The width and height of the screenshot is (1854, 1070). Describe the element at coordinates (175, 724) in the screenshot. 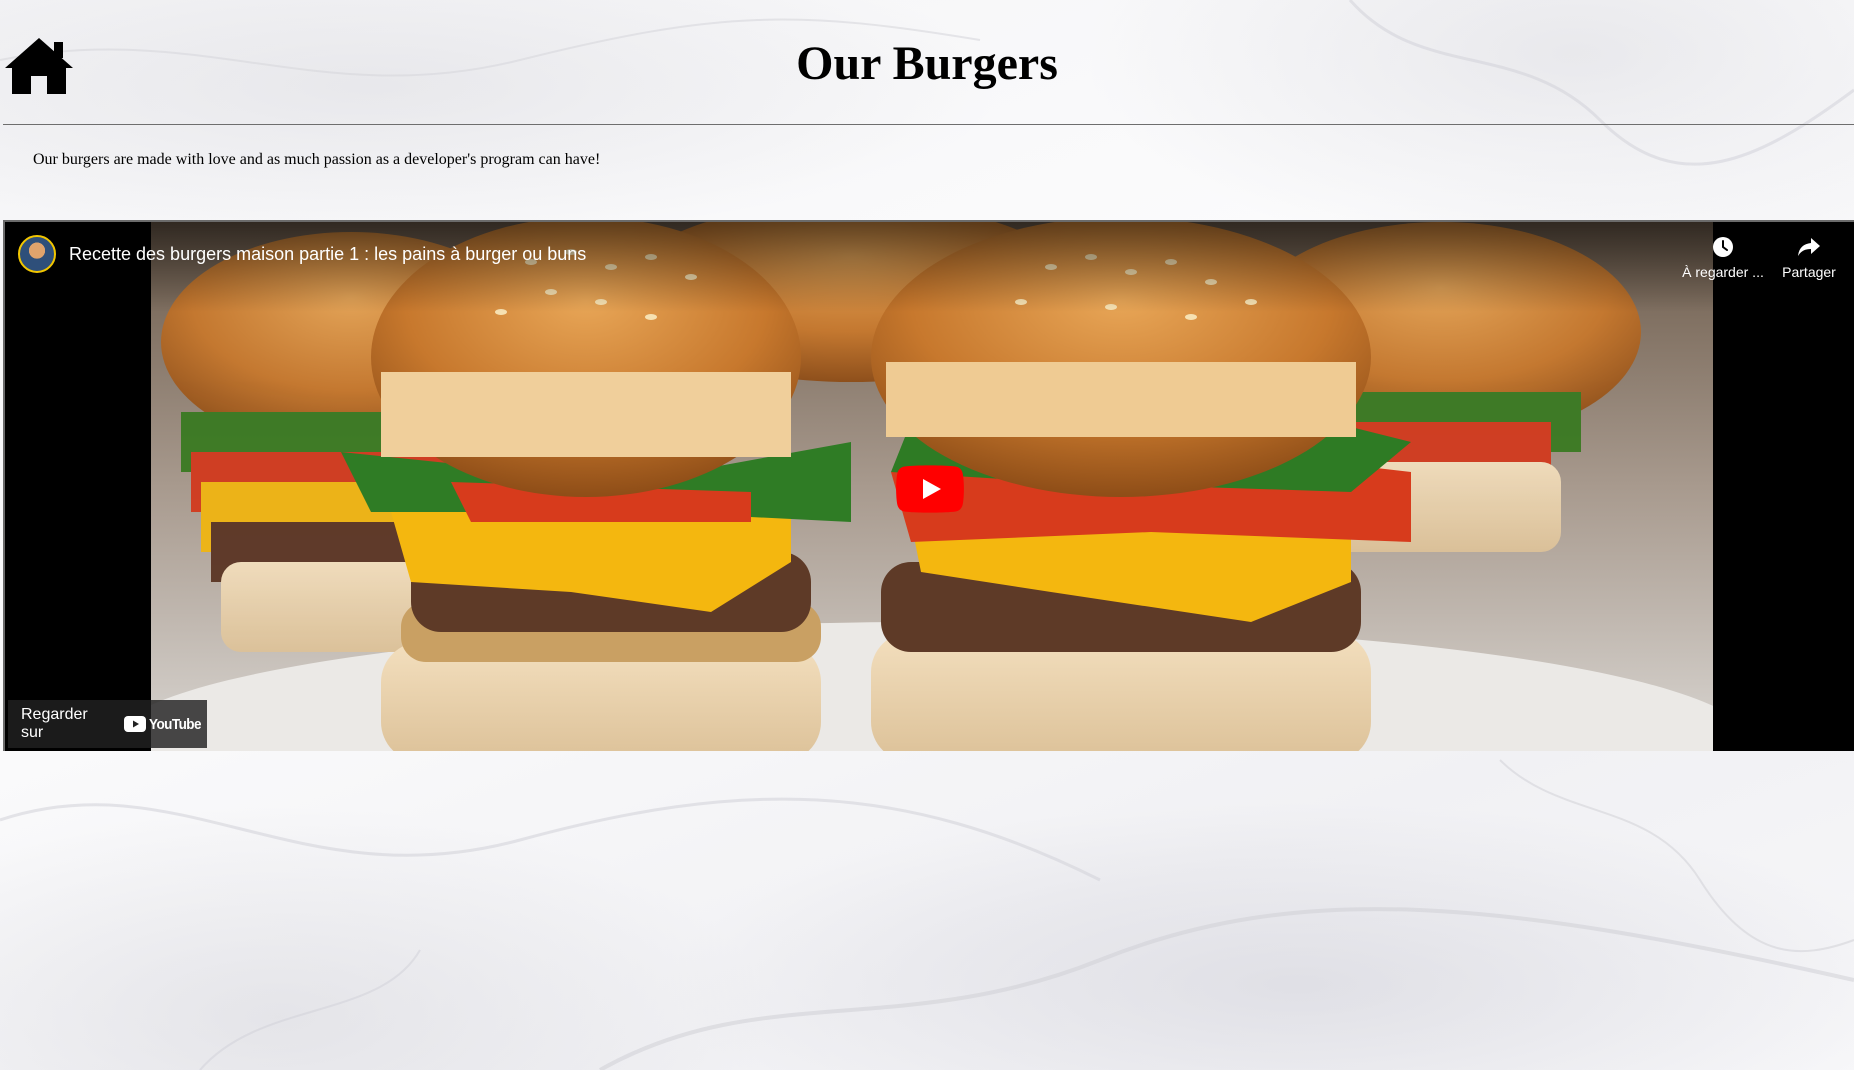

I see `youtube-logo-text: YouTube` at that location.